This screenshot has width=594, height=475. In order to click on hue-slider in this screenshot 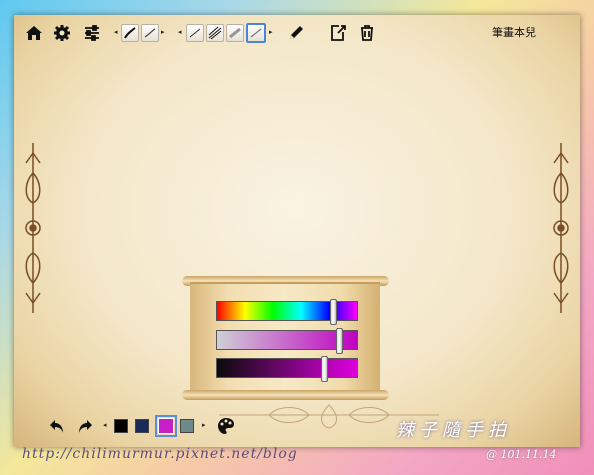, I will do `click(287, 312)`.